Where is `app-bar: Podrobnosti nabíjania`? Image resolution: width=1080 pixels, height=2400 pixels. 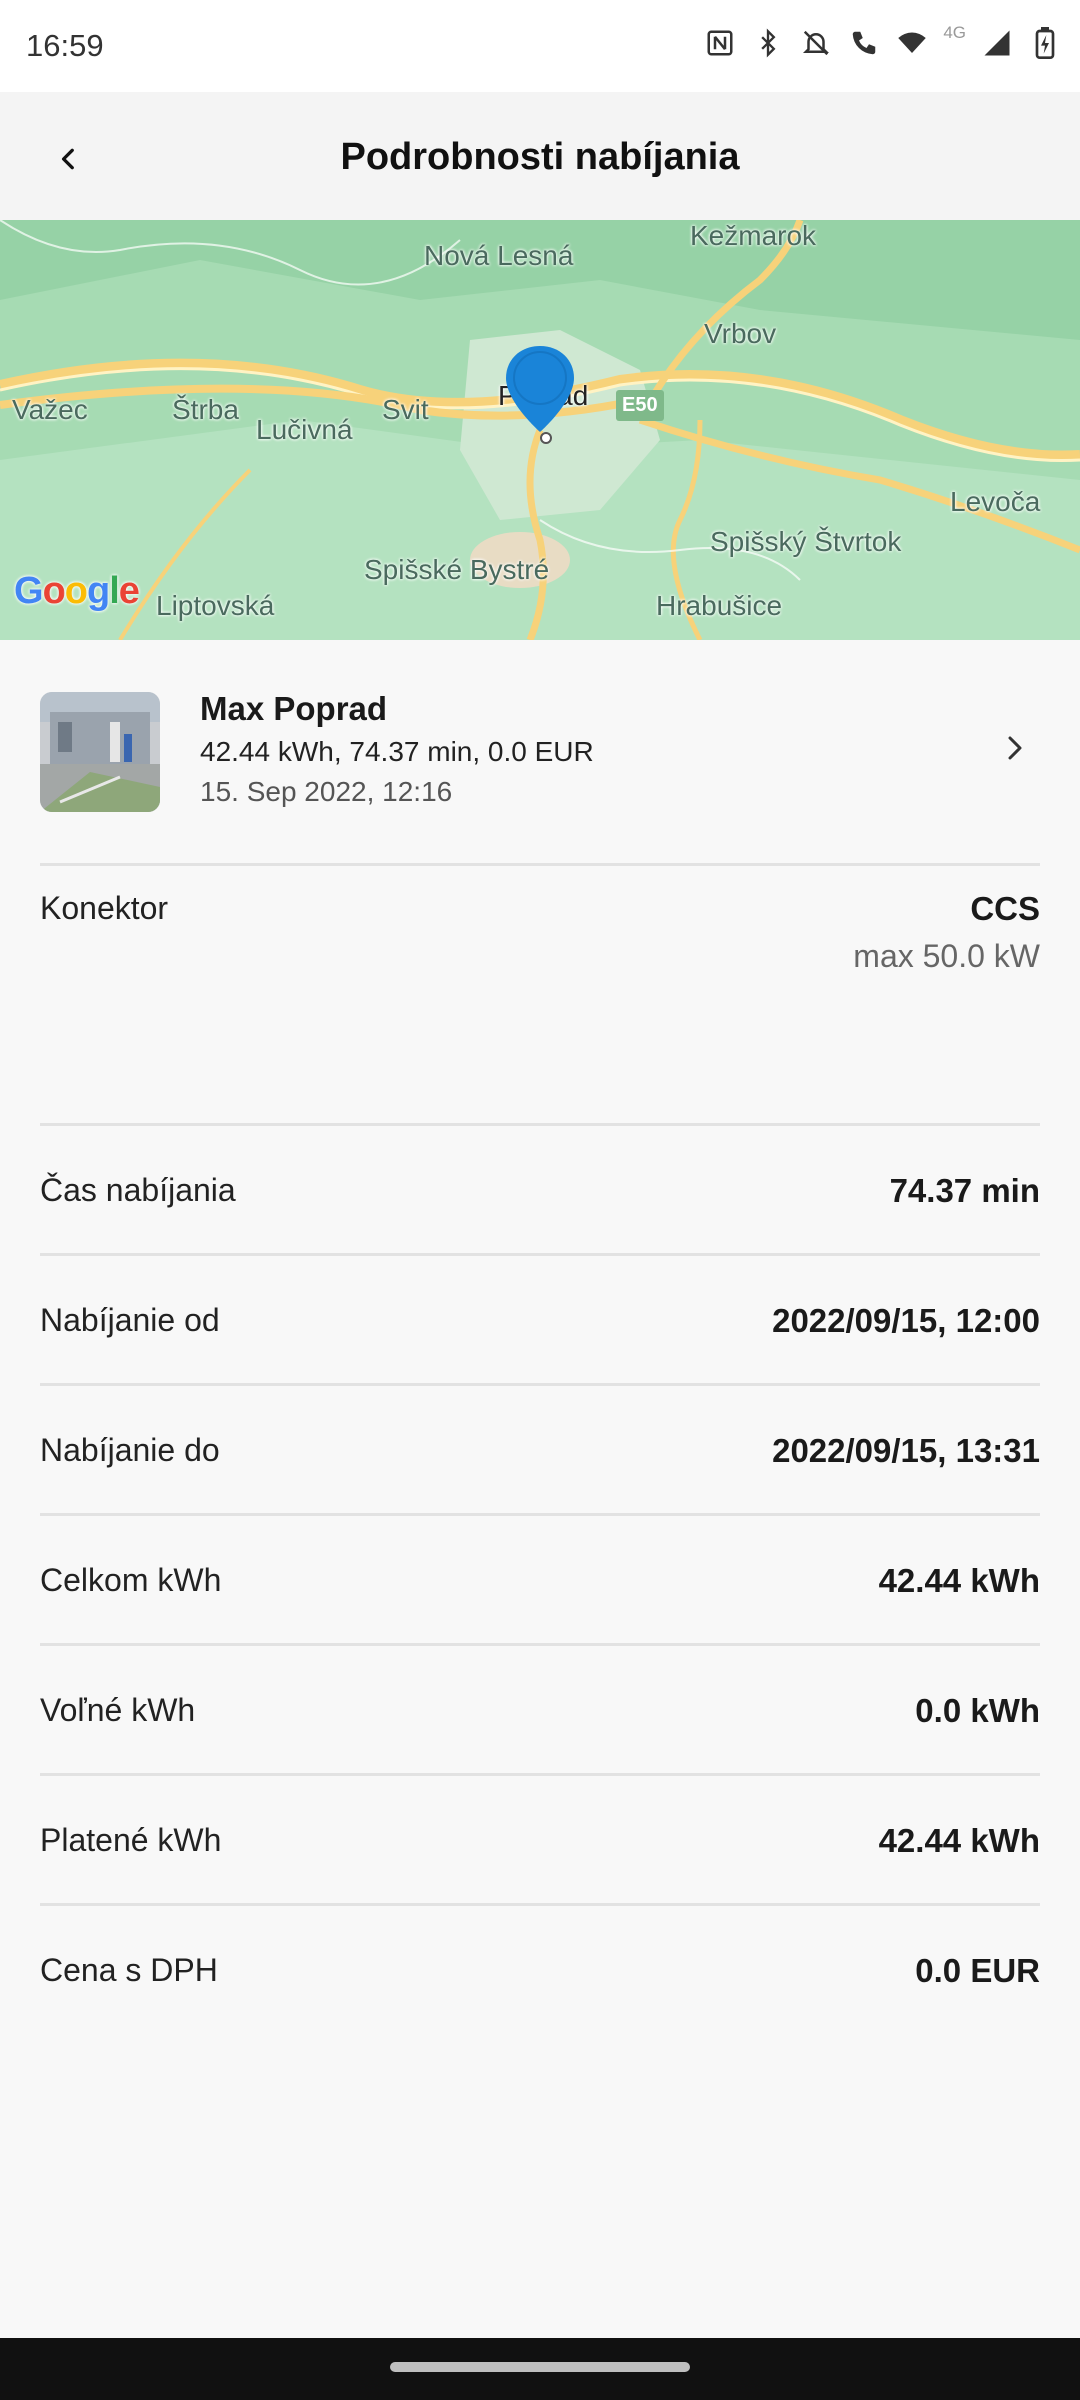 app-bar: Podrobnosti nabíjania is located at coordinates (540, 156).